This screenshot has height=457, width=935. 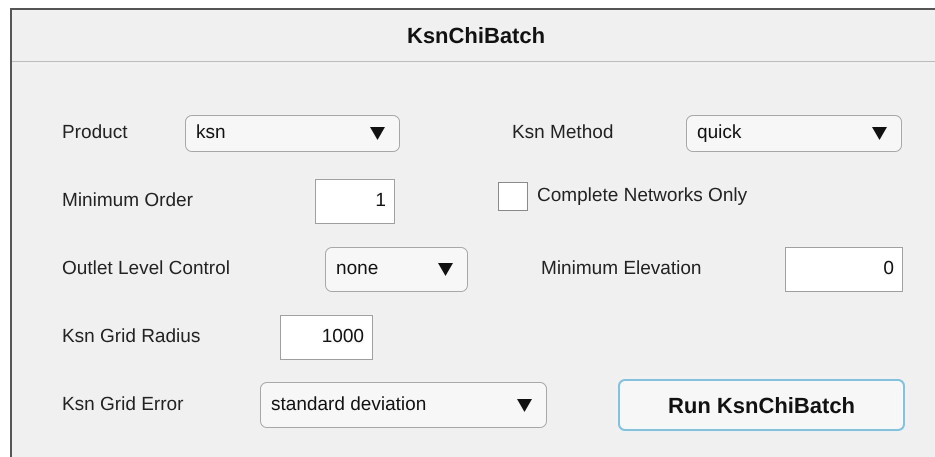 What do you see at coordinates (844, 269) in the screenshot?
I see `input-field: 0` at bounding box center [844, 269].